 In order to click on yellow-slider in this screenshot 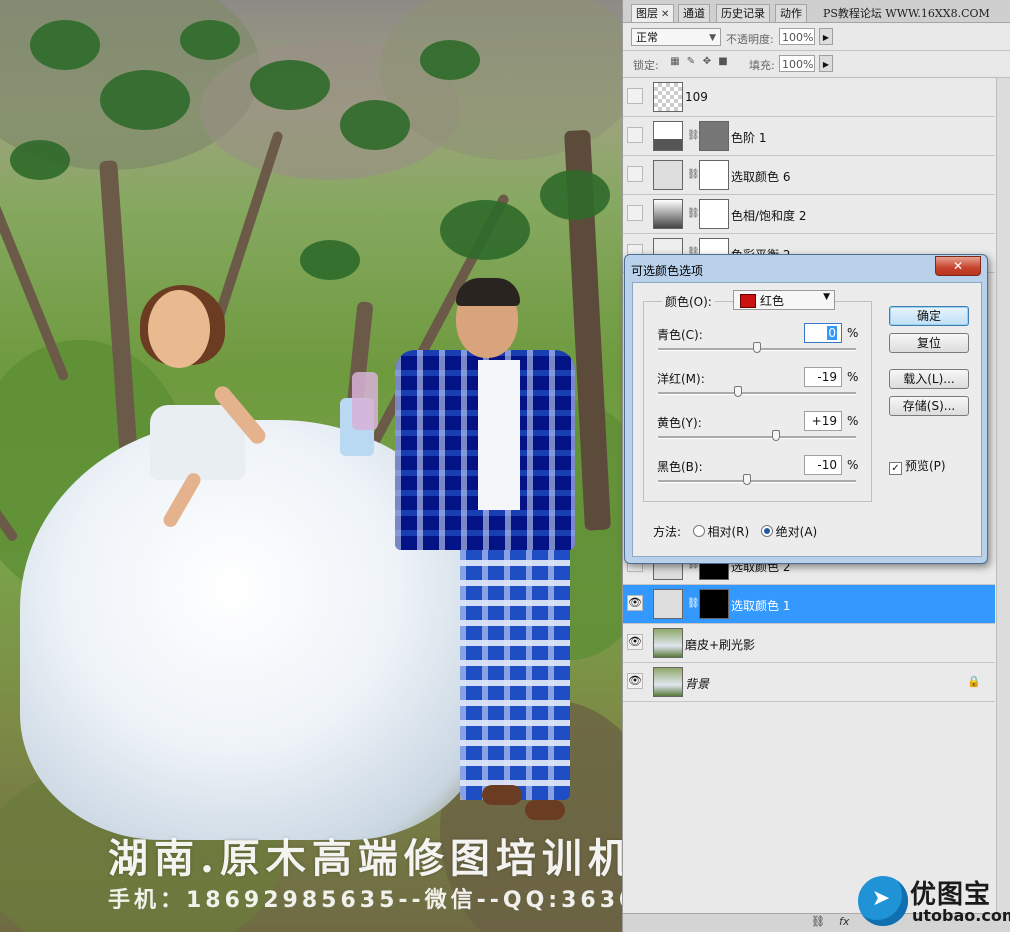, I will do `click(757, 435)`.